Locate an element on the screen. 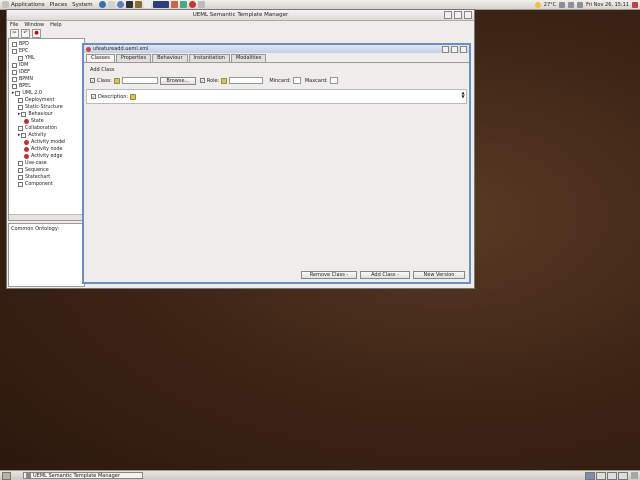 This screenshot has width=640, height=480. tree-node: Activity edge is located at coordinates (46, 156).